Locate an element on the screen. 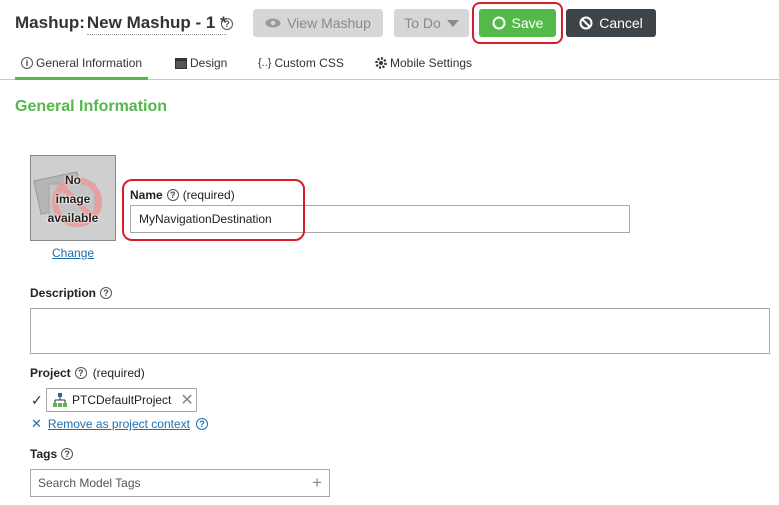 The image size is (779, 505). active-tab-indicator is located at coordinates (81, 78).